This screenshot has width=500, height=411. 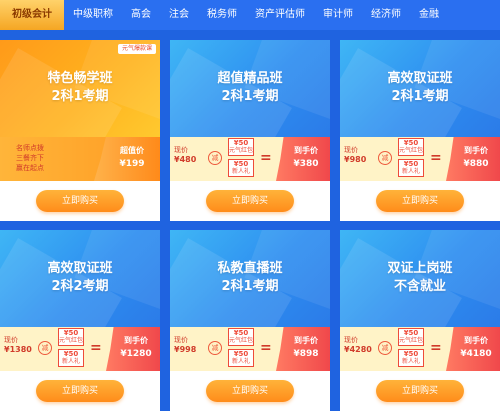 I want to click on current-price: 现价 ¥480, so click(x=189, y=155).